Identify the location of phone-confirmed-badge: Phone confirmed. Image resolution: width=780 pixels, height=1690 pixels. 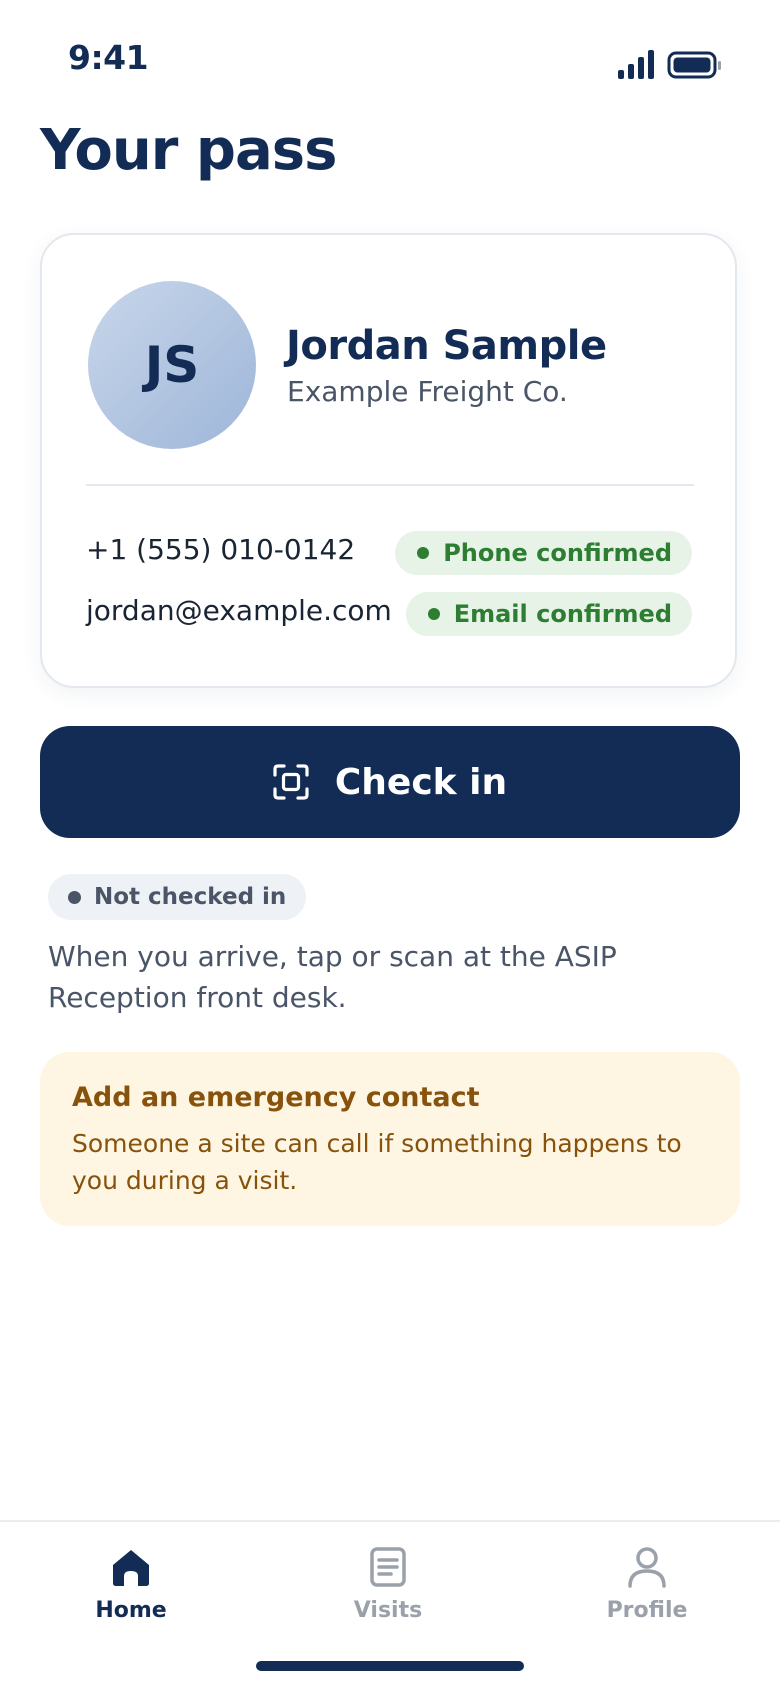
(543, 553).